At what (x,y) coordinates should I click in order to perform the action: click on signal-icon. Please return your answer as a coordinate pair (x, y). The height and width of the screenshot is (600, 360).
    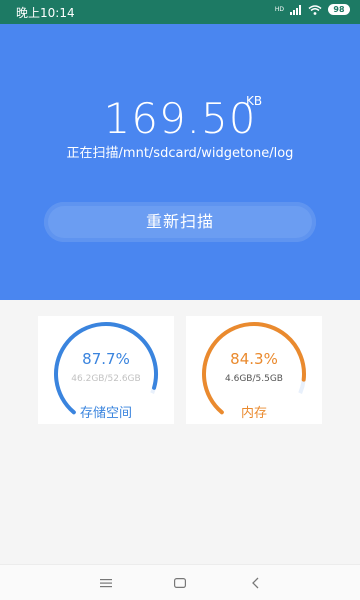
    Looking at the image, I should click on (295, 9).